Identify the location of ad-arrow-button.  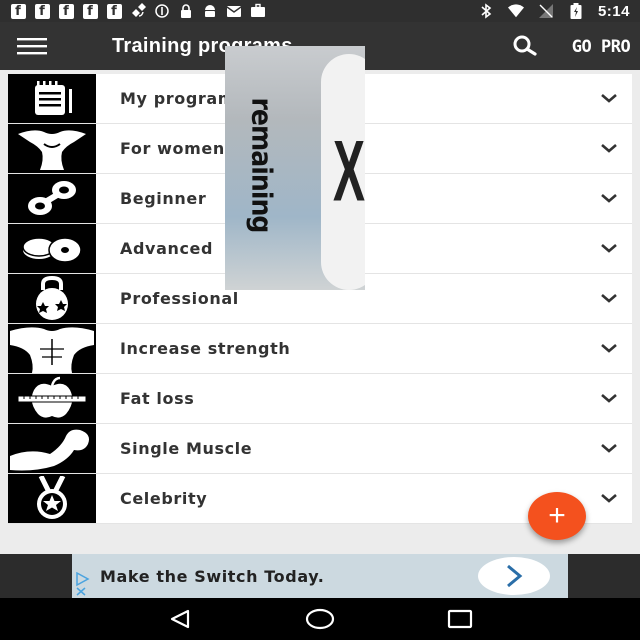
(514, 576).